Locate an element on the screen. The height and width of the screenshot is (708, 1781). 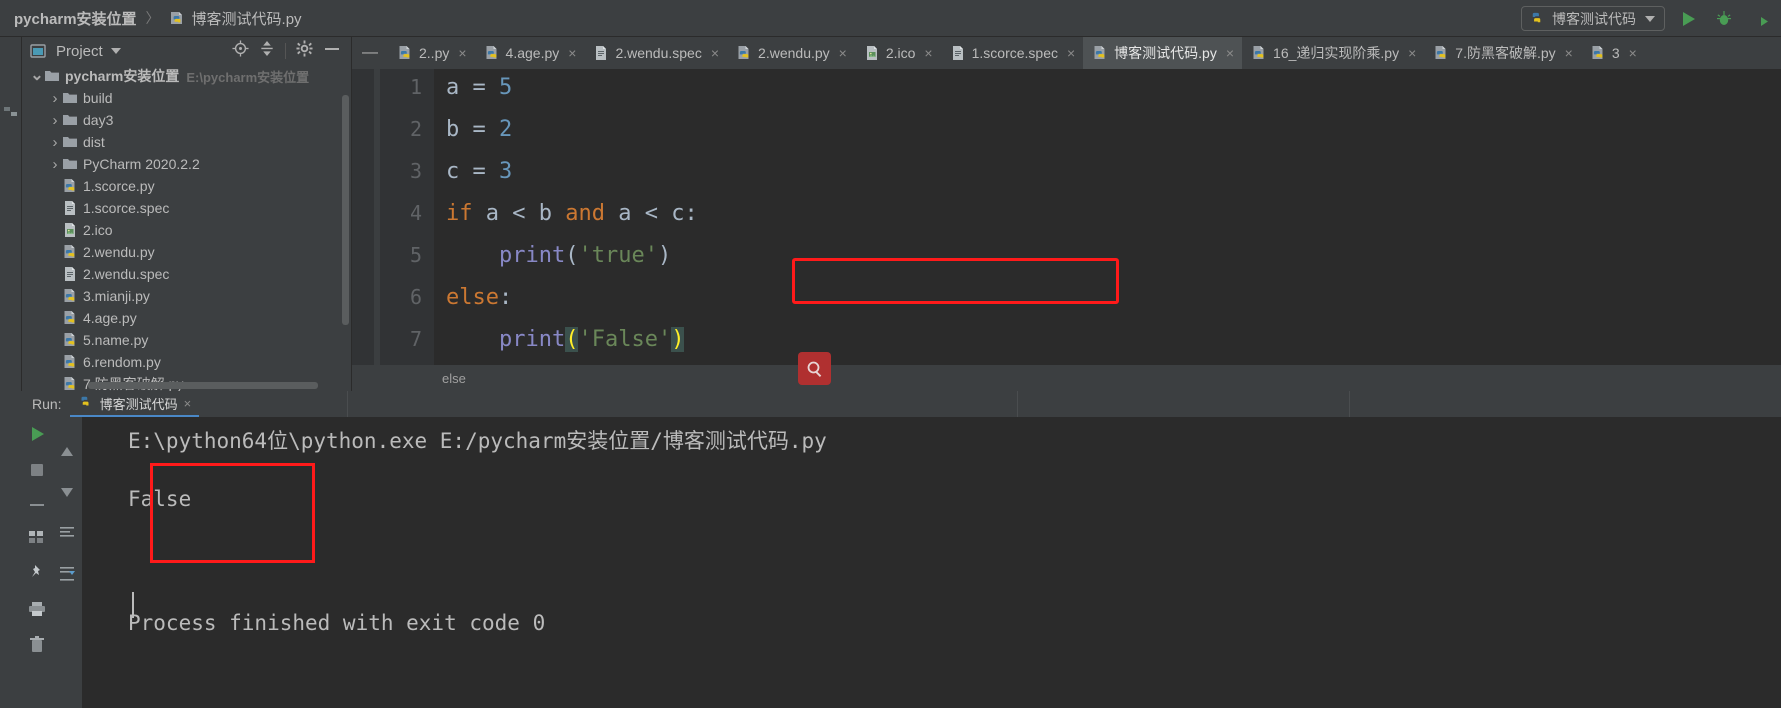
tree-item-2.ico: 2.ico is located at coordinates (186, 230).